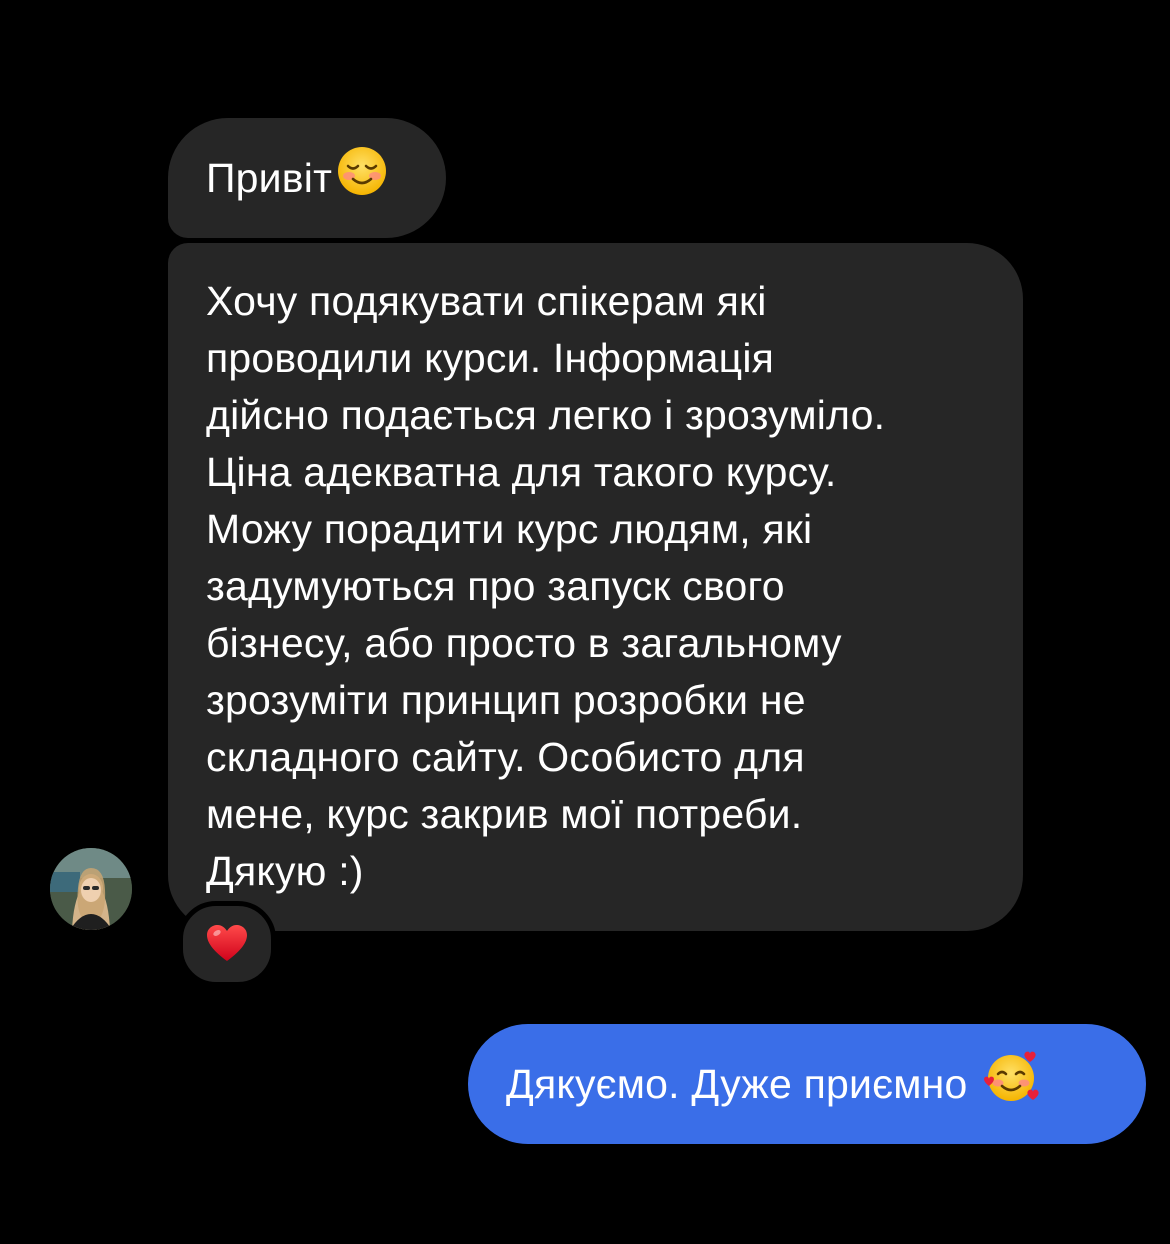 The width and height of the screenshot is (1170, 1244). I want to click on red-heart-icon, so click(227, 943).